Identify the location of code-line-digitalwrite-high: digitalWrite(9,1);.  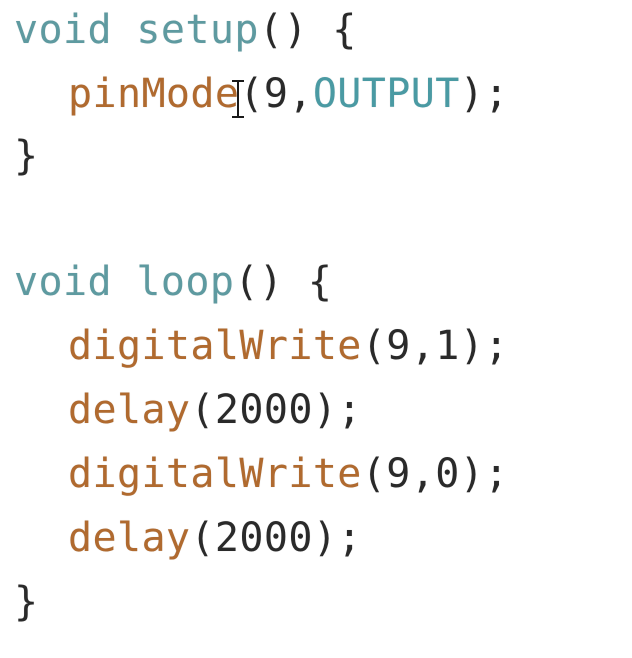
(288, 346).